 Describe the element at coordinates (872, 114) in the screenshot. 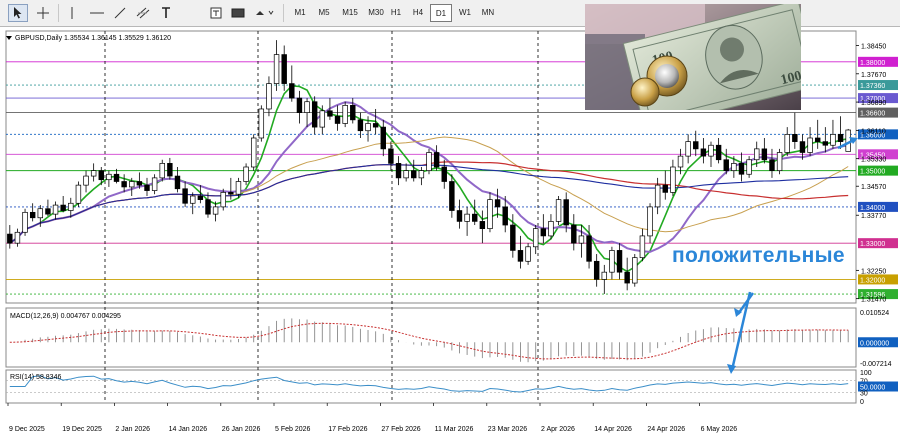

I see `level-price-label: 1.36600` at that location.